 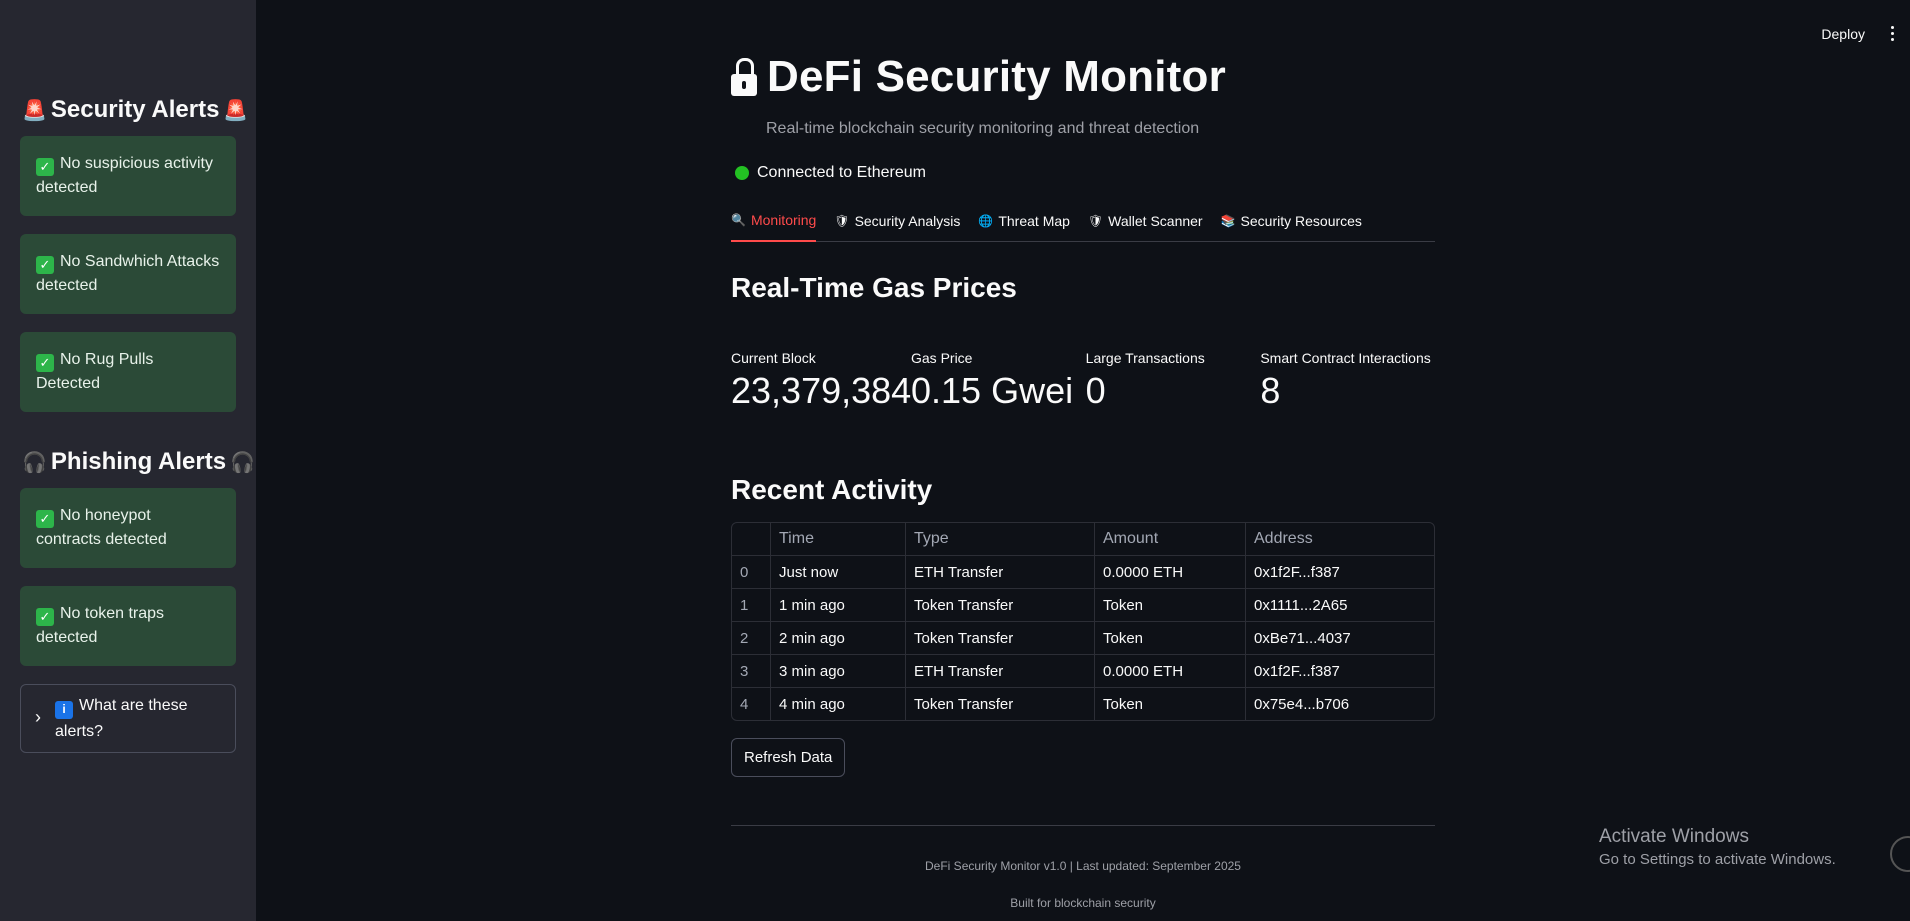 I want to click on top-toolbar: Deploy, so click(x=1857, y=33).